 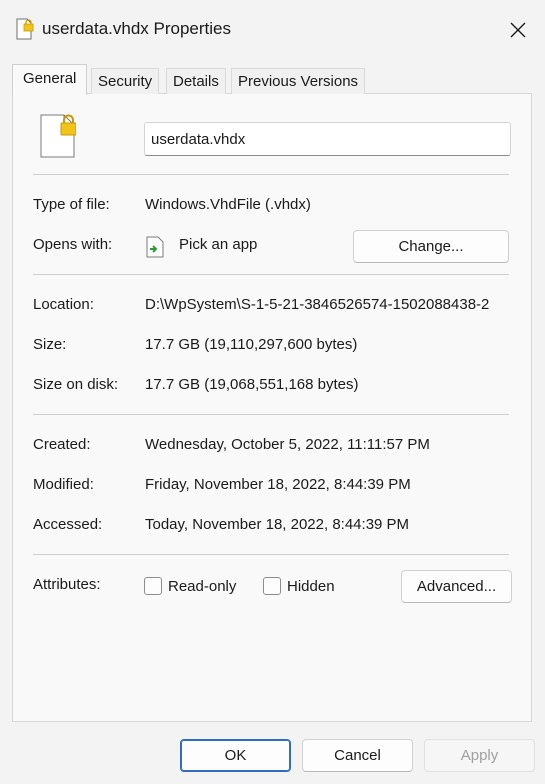 I want to click on tab-previous-versions: Previous Versions, so click(x=298, y=81).